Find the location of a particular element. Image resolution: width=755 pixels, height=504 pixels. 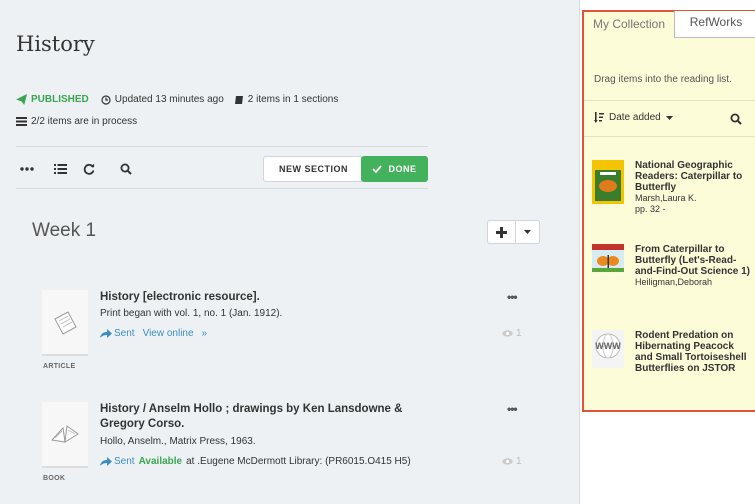

web-resource-thumbnail: WWW is located at coordinates (608, 352).